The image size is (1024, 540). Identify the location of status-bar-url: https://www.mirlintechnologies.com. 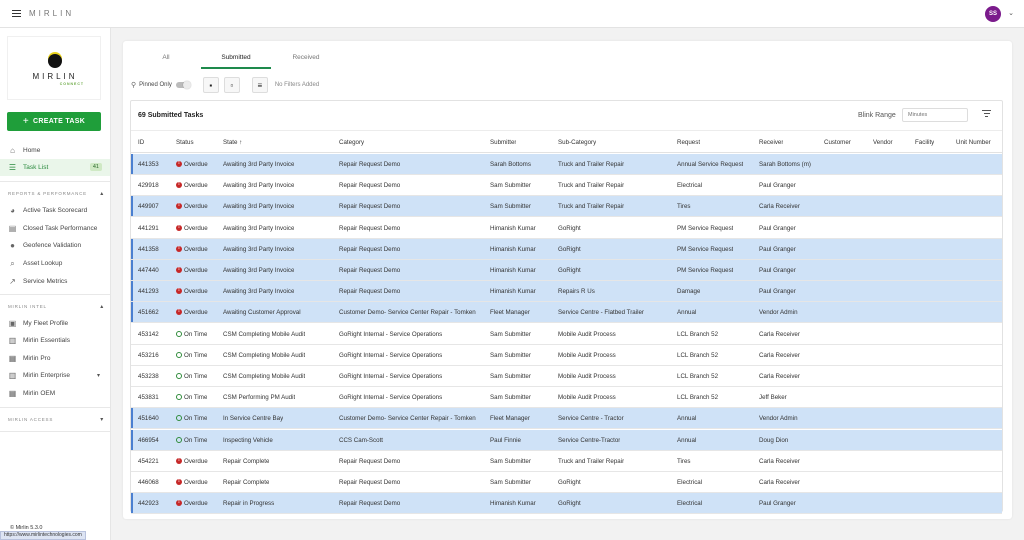
(43, 535).